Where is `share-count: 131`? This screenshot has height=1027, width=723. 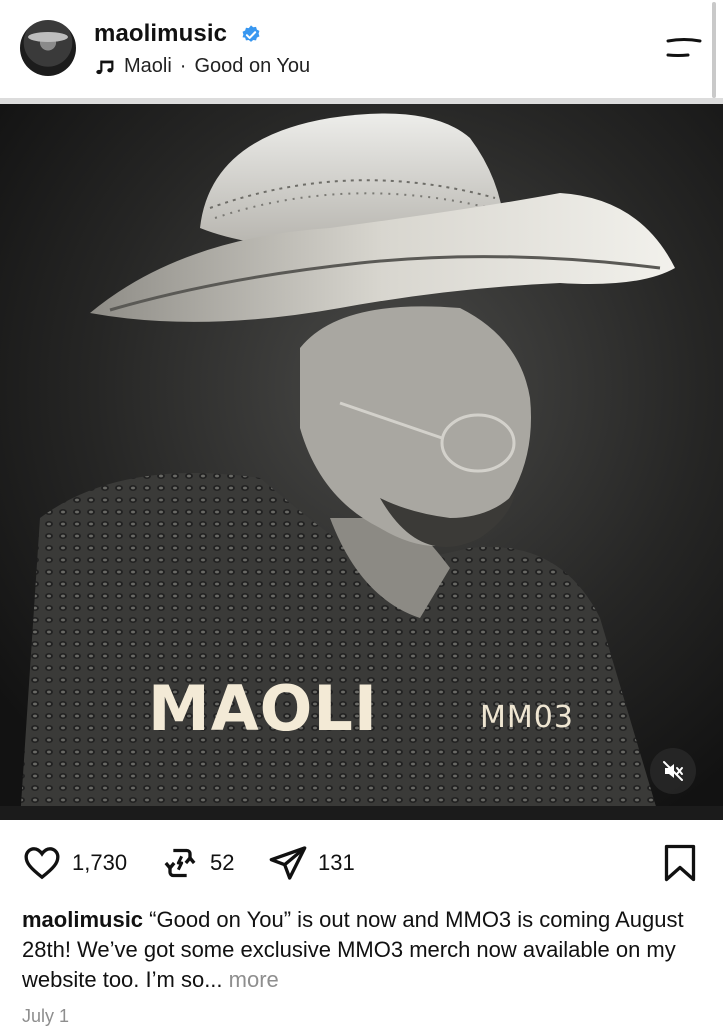 share-count: 131 is located at coordinates (336, 862).